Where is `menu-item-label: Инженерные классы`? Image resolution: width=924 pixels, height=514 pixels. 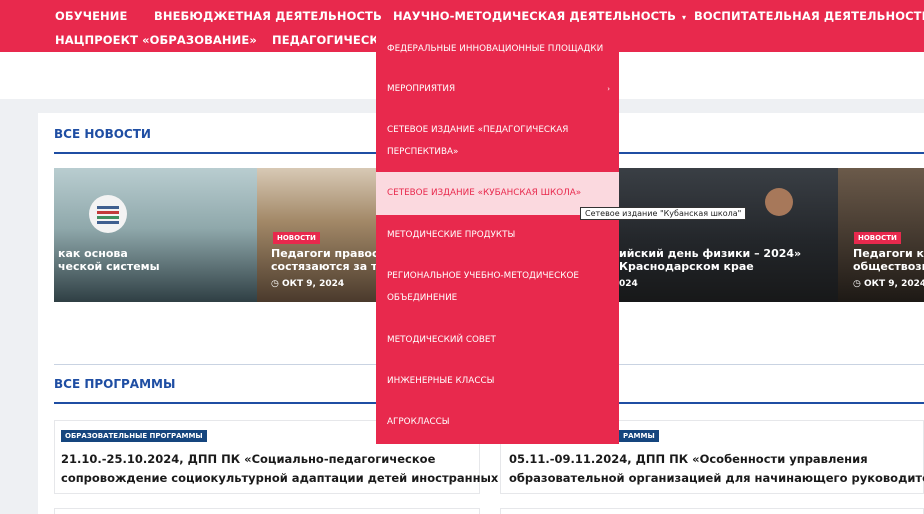 menu-item-label: Инженерные классы is located at coordinates (441, 381).